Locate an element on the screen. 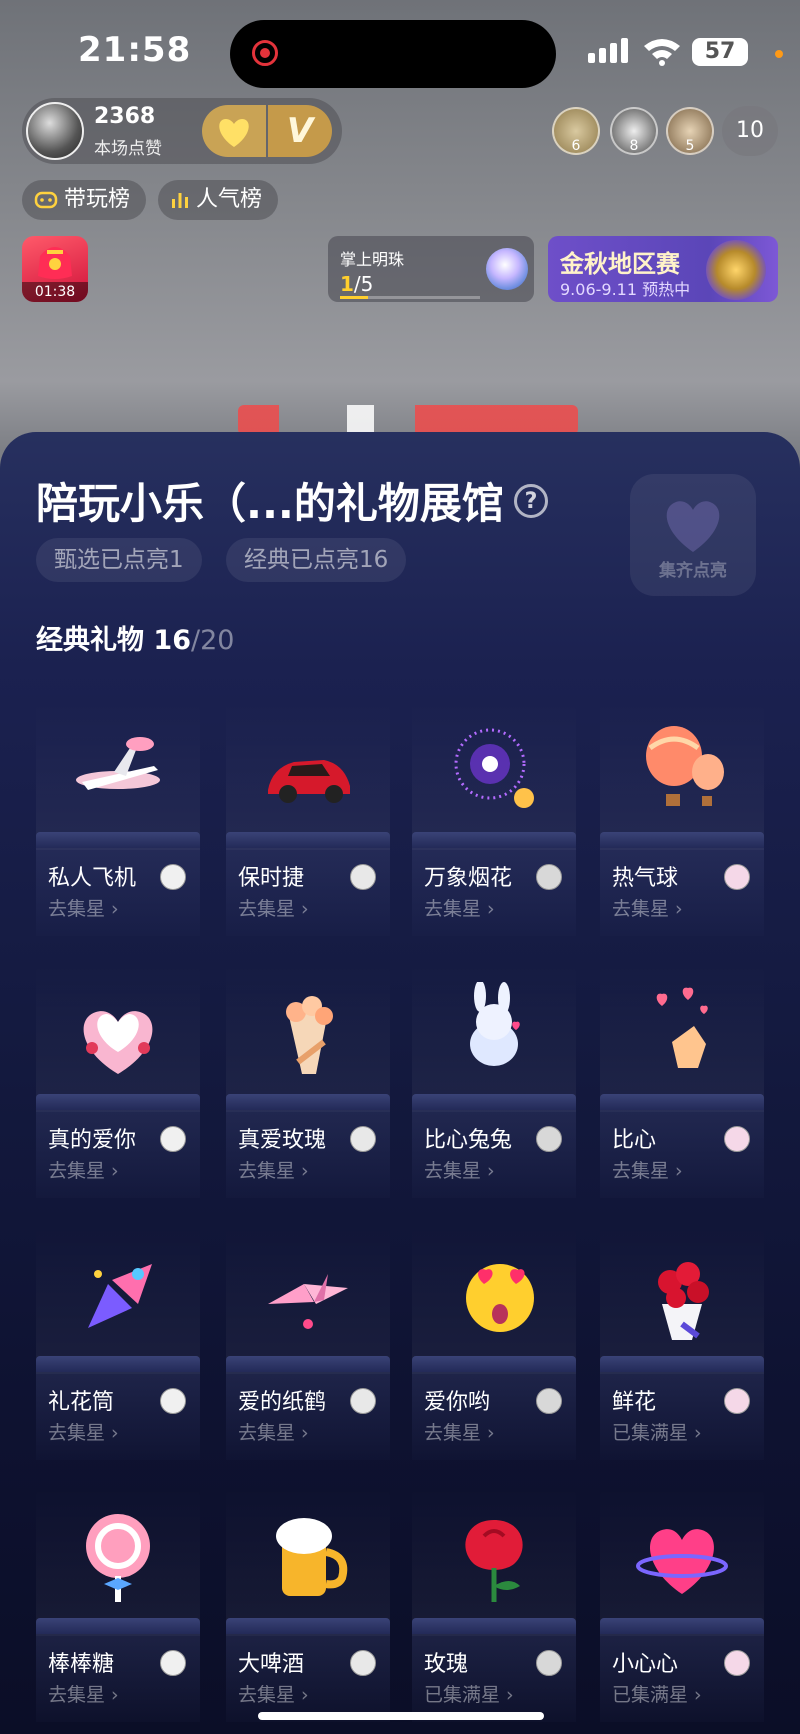 The image size is (800, 1734). gift-card: 爱你哟去集星 › is located at coordinates (494, 1342).